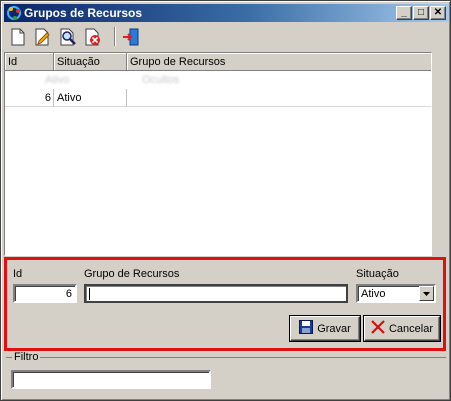 The height and width of the screenshot is (401, 451). What do you see at coordinates (218, 80) in the screenshot?
I see `table-row: Ativo Ocultos` at bounding box center [218, 80].